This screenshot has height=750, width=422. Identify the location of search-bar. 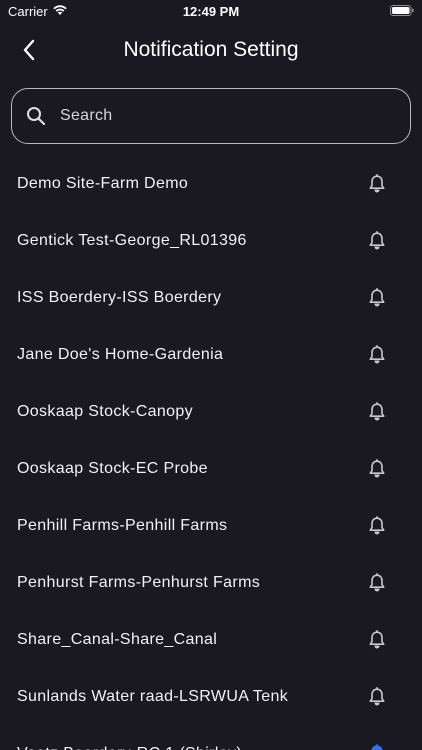
(211, 116).